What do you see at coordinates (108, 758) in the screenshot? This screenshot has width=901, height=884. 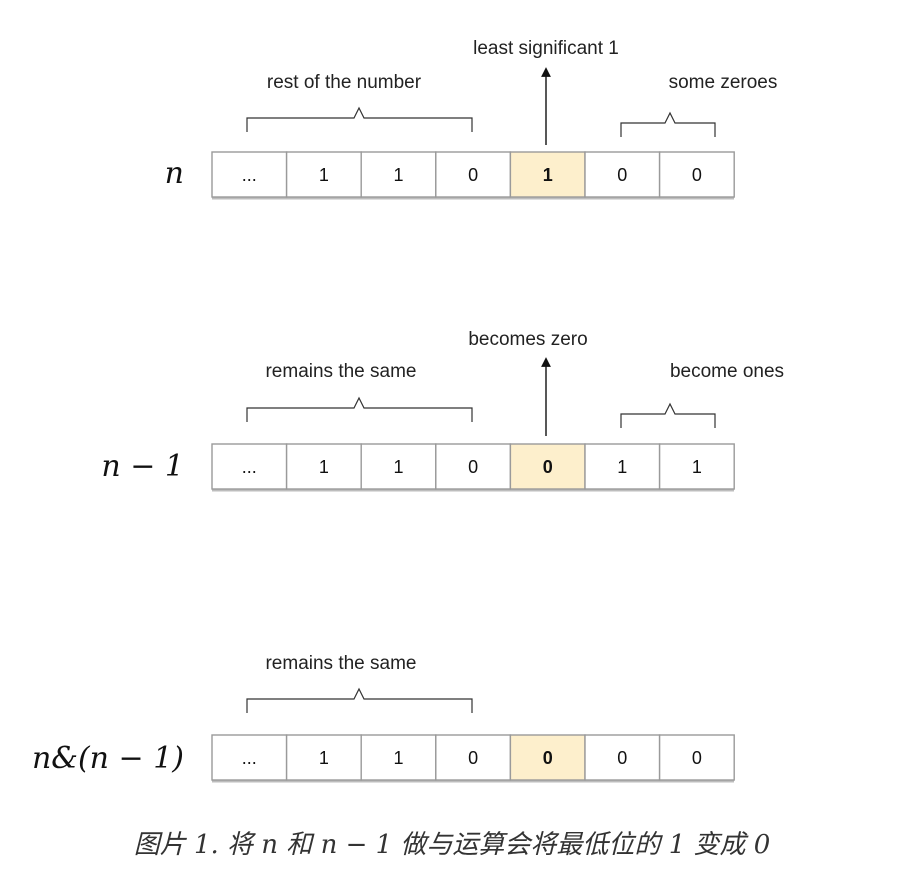 I see `row-label-n-and-n-minus-1: n&(n − 1)` at bounding box center [108, 758].